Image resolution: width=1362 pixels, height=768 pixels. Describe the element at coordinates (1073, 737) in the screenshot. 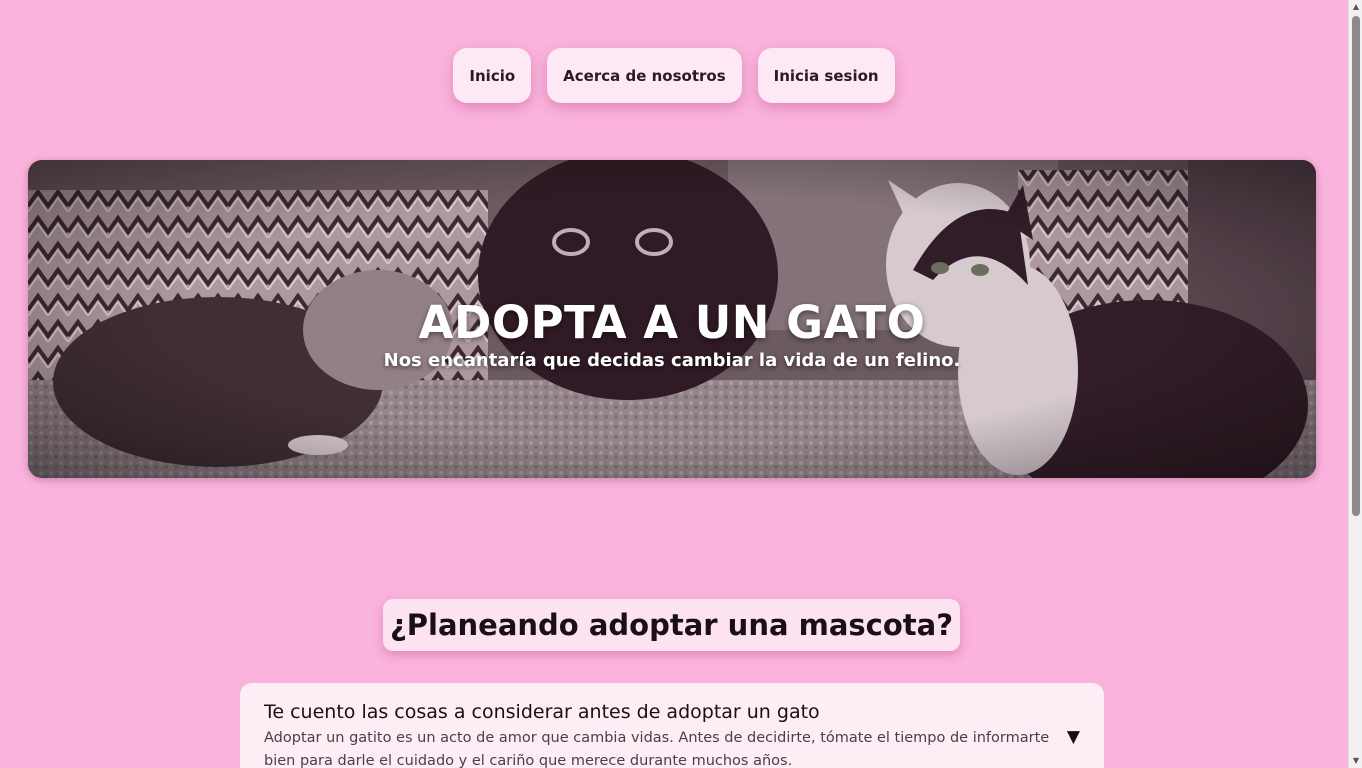

I see `expand-arrow-icon: ▼` at that location.